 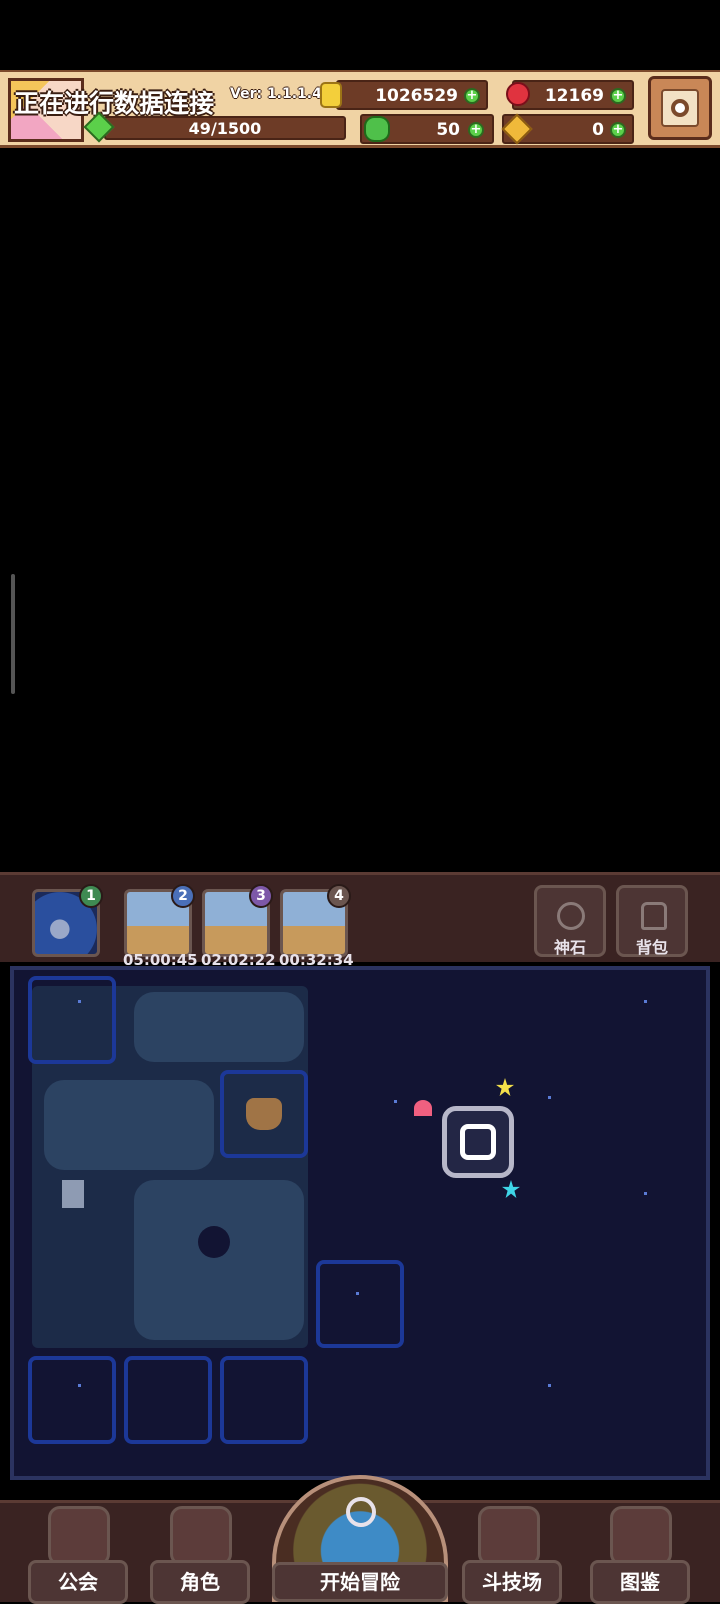 I want to click on guild-label: 公会, so click(x=78, y=1582).